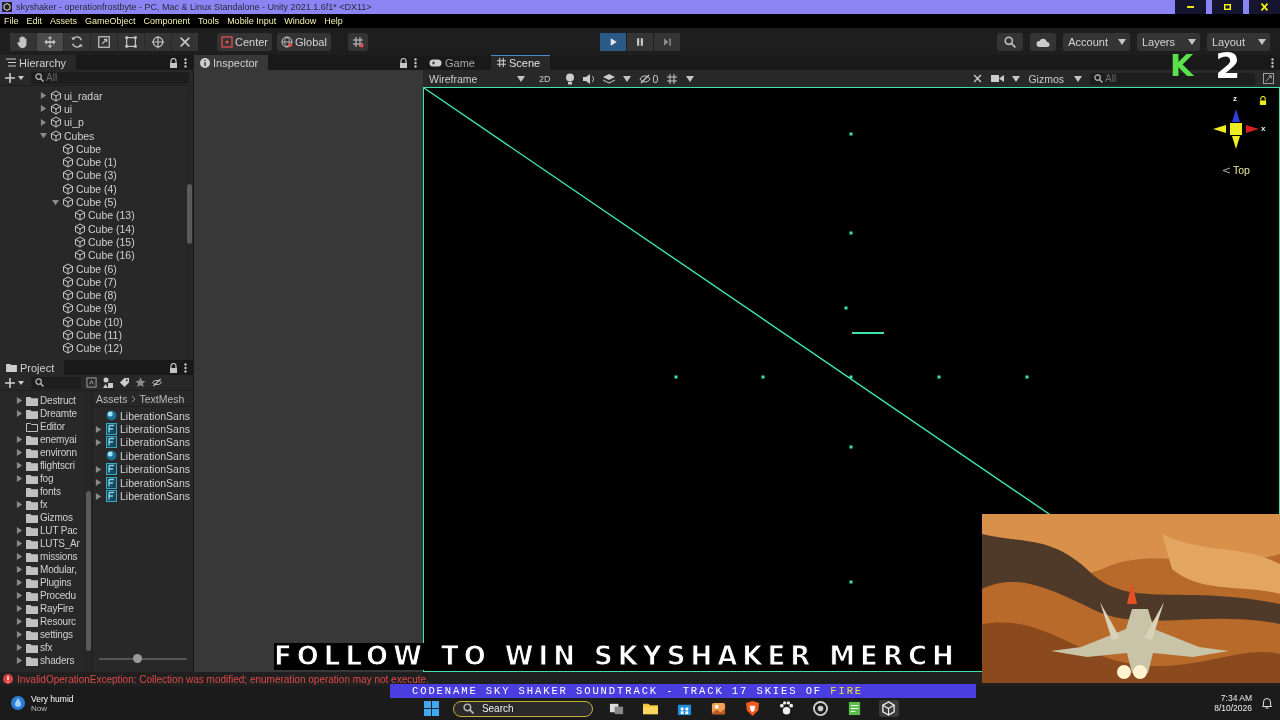 This screenshot has height=720, width=1280. I want to click on hidden-packages-icon, so click(157, 382).